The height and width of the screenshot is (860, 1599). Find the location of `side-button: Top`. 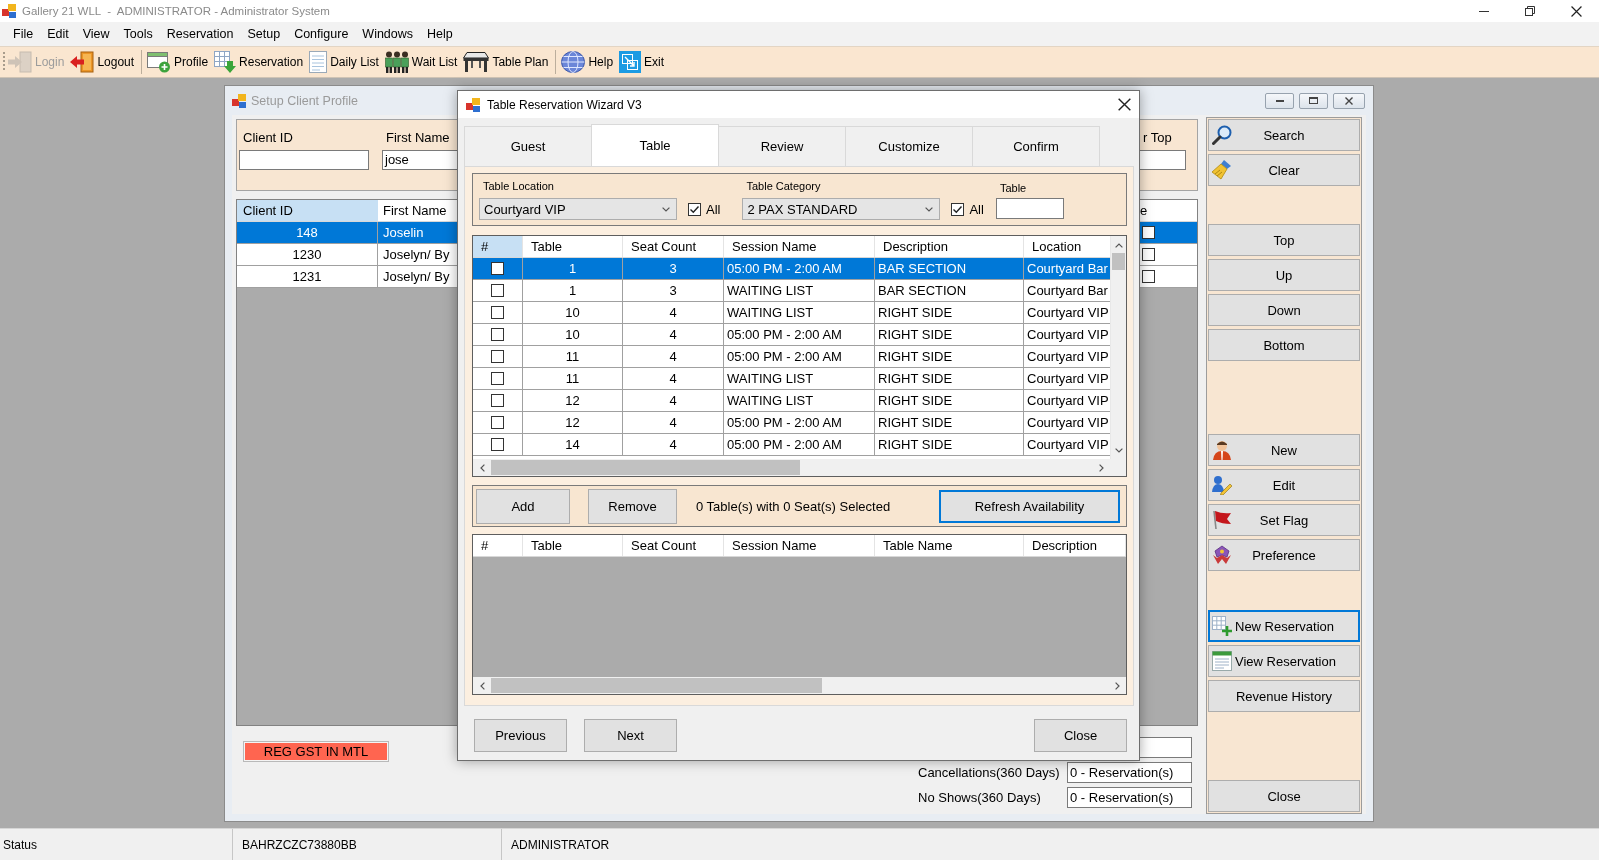

side-button: Top is located at coordinates (1284, 240).